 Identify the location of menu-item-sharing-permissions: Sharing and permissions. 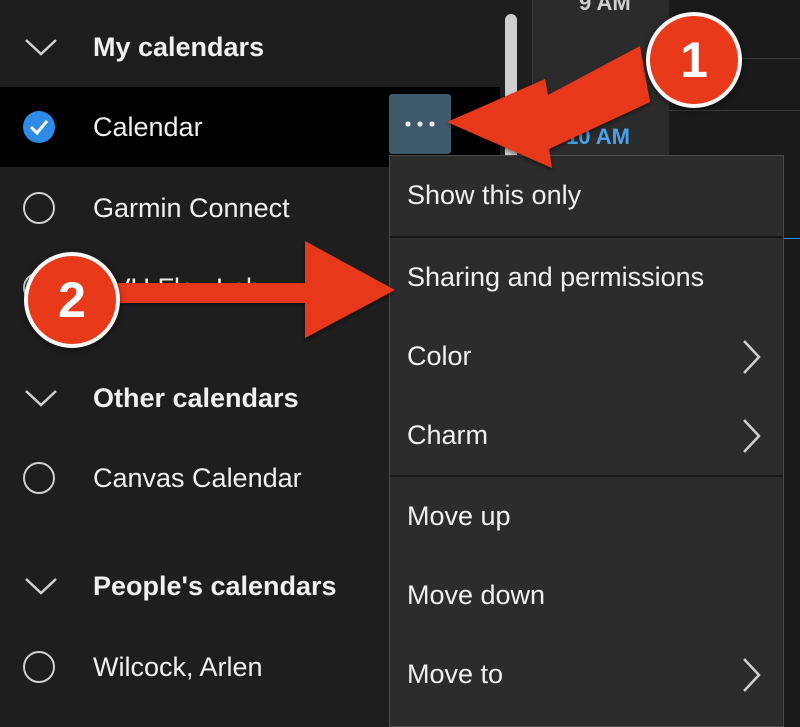
(586, 277).